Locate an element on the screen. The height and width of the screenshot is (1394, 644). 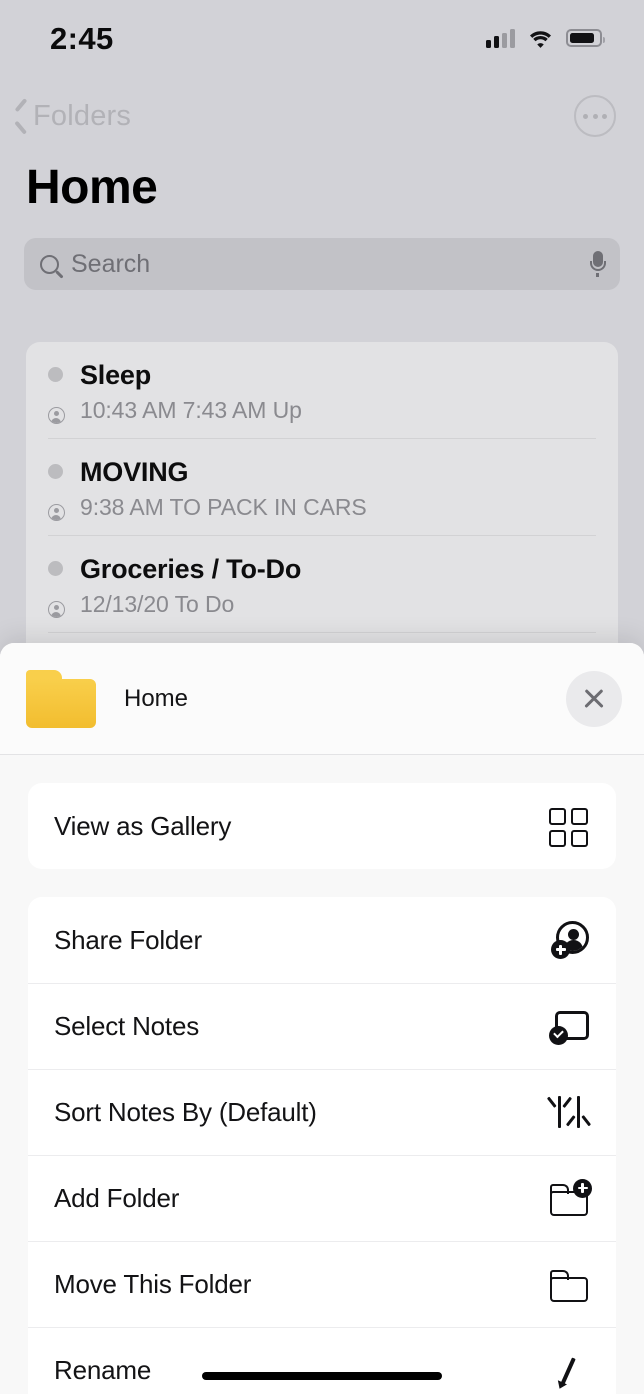
cellular-signal-icon is located at coordinates (500, 38).